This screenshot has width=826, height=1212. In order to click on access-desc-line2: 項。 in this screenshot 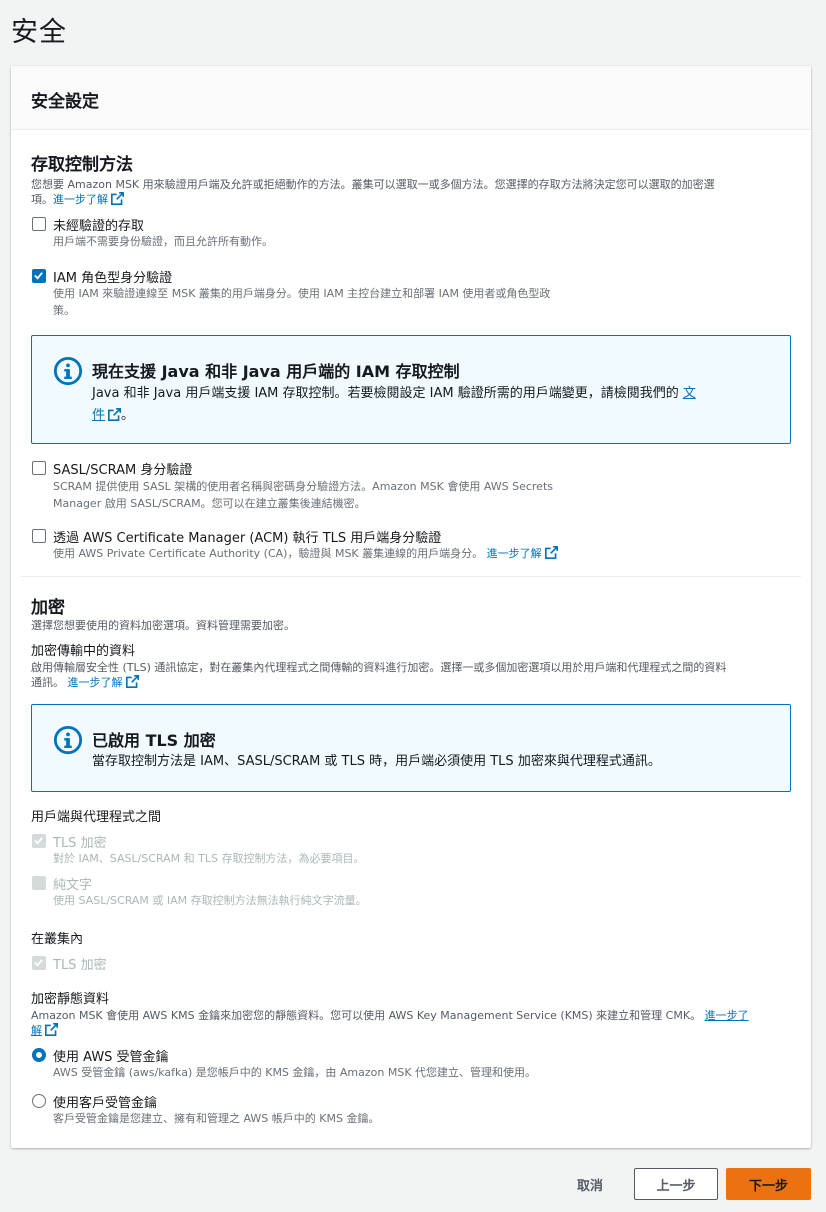, I will do `click(42, 199)`.